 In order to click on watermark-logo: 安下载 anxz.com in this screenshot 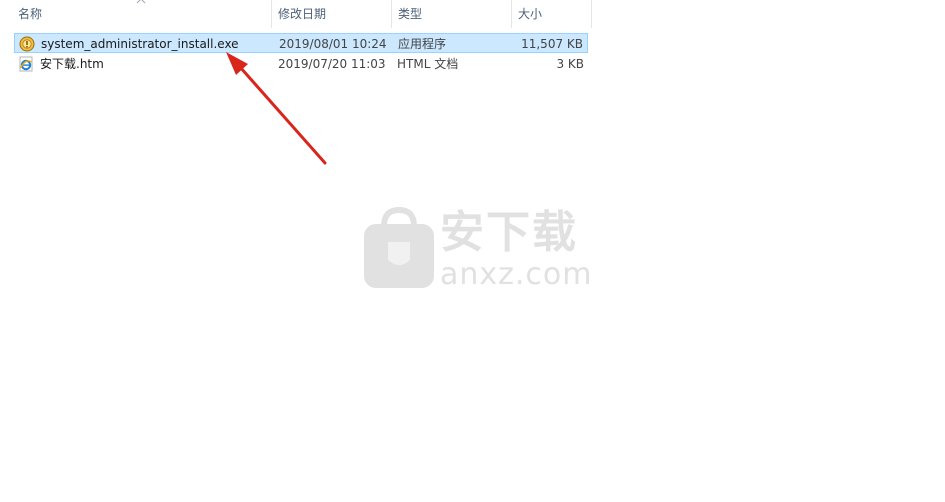, I will do `click(477, 251)`.